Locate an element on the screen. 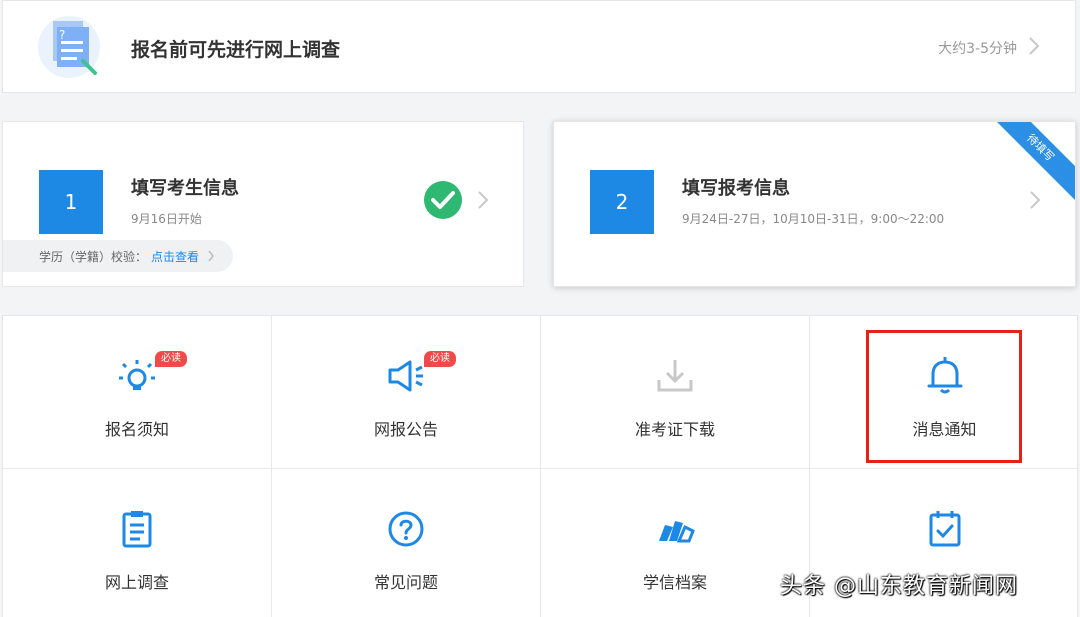 The height and width of the screenshot is (617, 1080). step-subtitle: 9月24日-27日，10月10日-31日，9:00～22:00 is located at coordinates (813, 219).